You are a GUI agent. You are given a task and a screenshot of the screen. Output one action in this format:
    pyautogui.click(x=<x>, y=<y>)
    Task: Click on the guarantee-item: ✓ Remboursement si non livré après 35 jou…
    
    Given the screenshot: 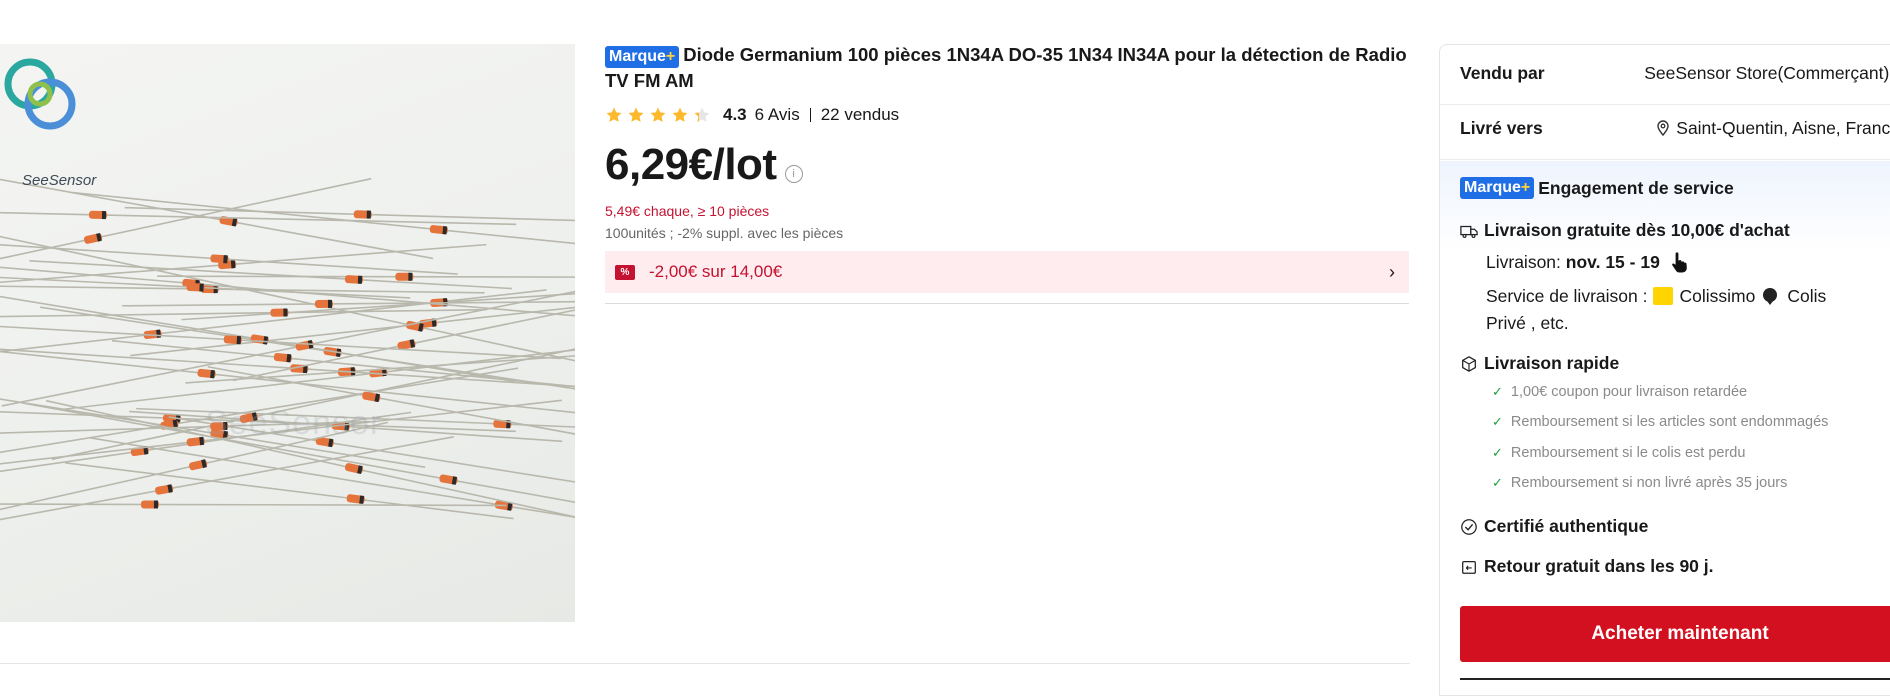 What is the action you would take?
    pyautogui.click(x=1640, y=483)
    